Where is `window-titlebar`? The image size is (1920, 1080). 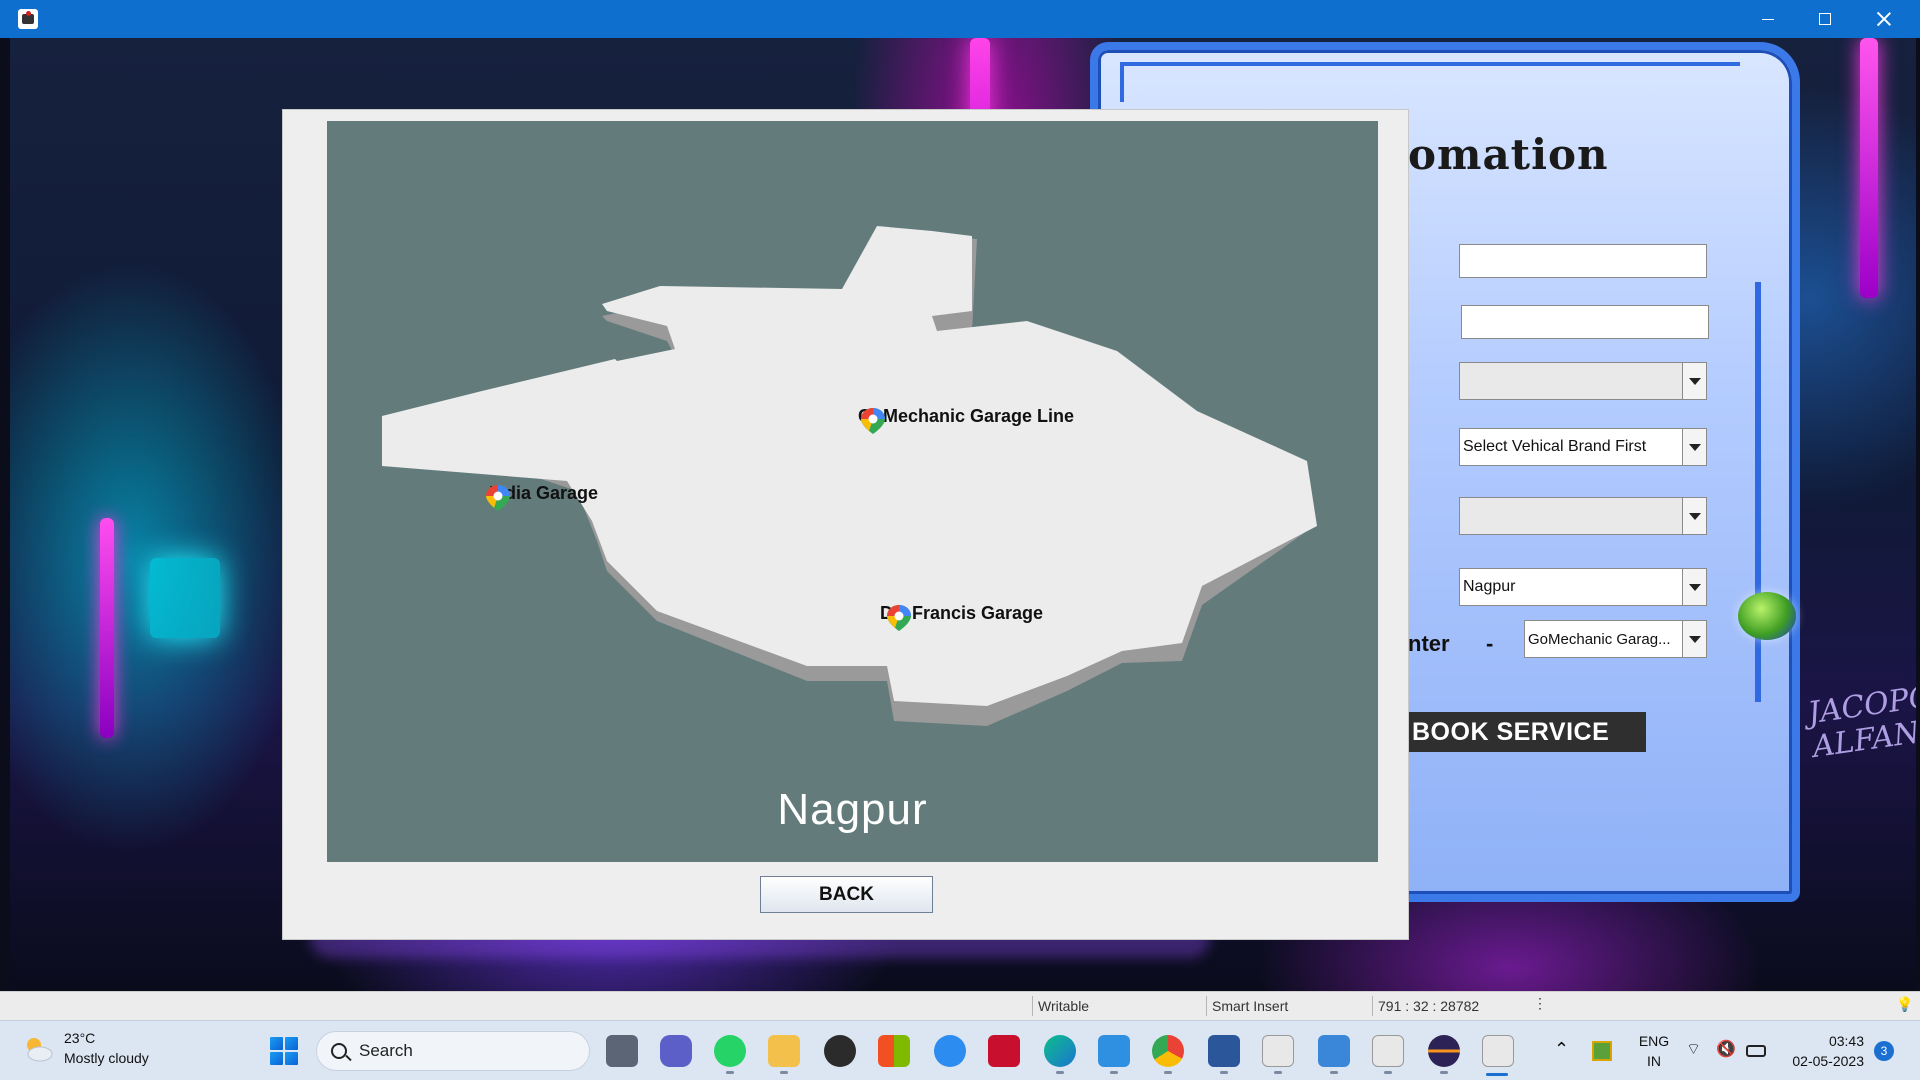
window-titlebar is located at coordinates (960, 19).